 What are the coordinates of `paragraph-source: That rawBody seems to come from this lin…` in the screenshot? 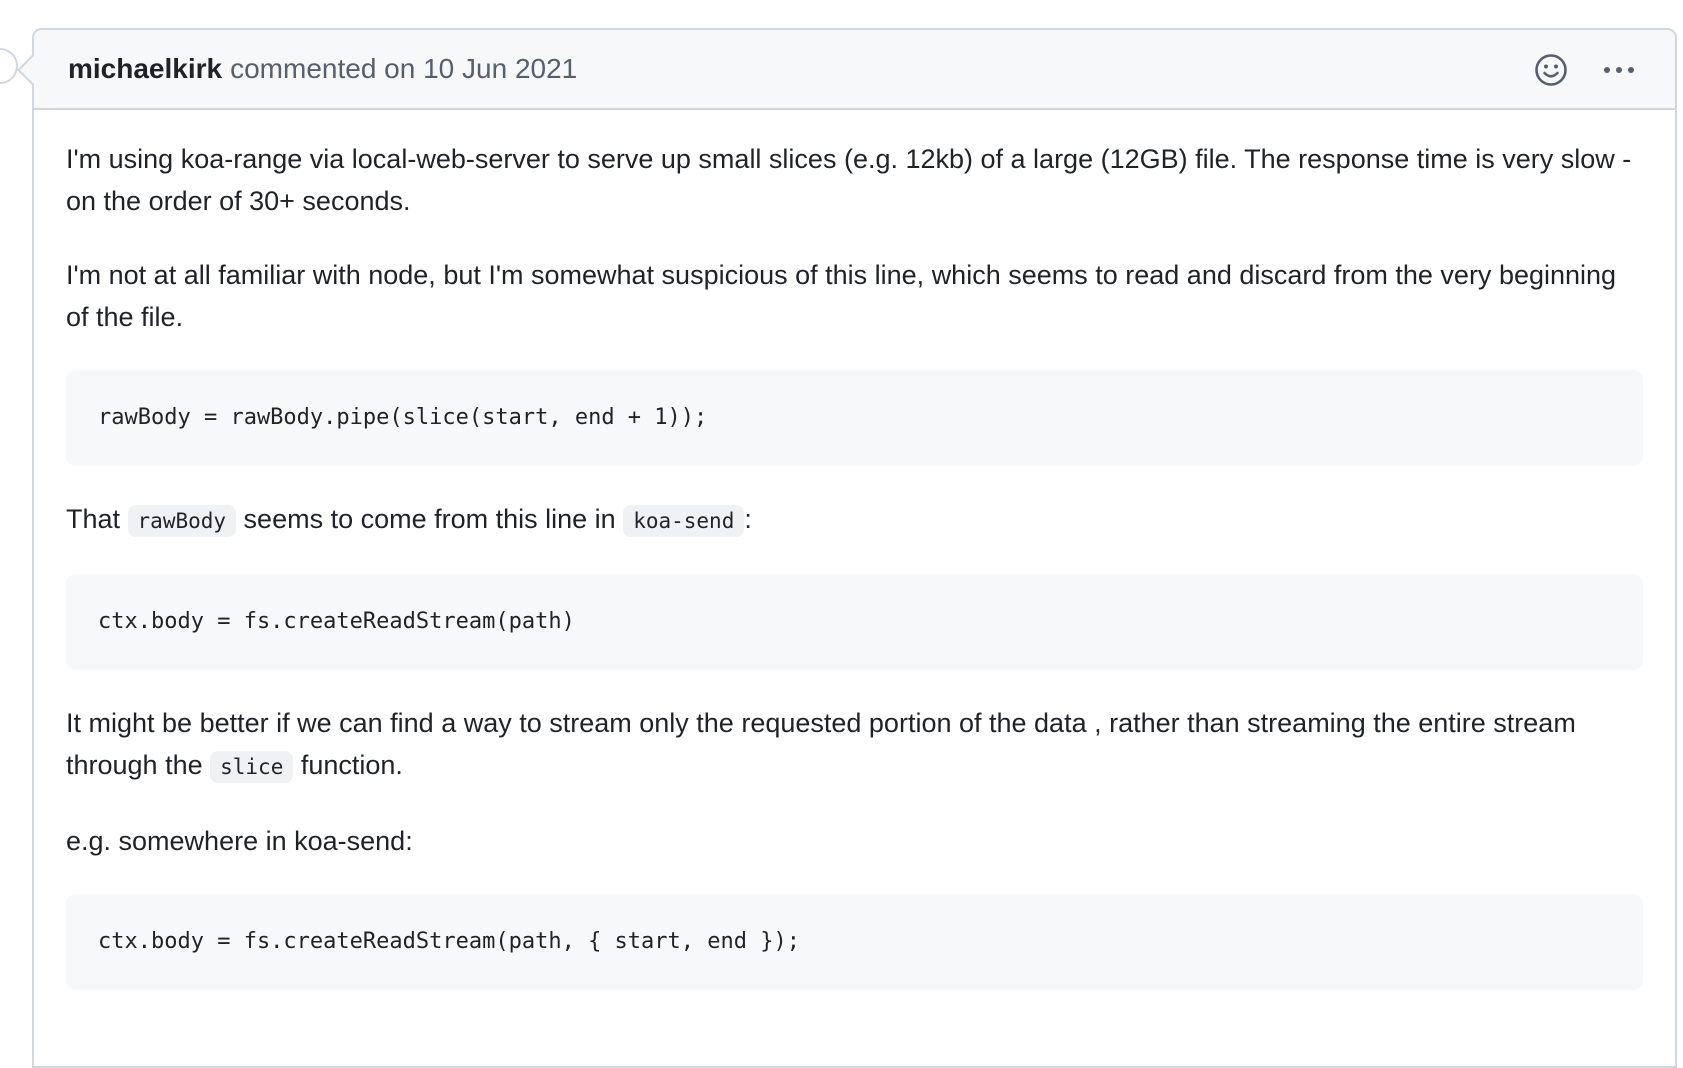 It's located at (854, 520).